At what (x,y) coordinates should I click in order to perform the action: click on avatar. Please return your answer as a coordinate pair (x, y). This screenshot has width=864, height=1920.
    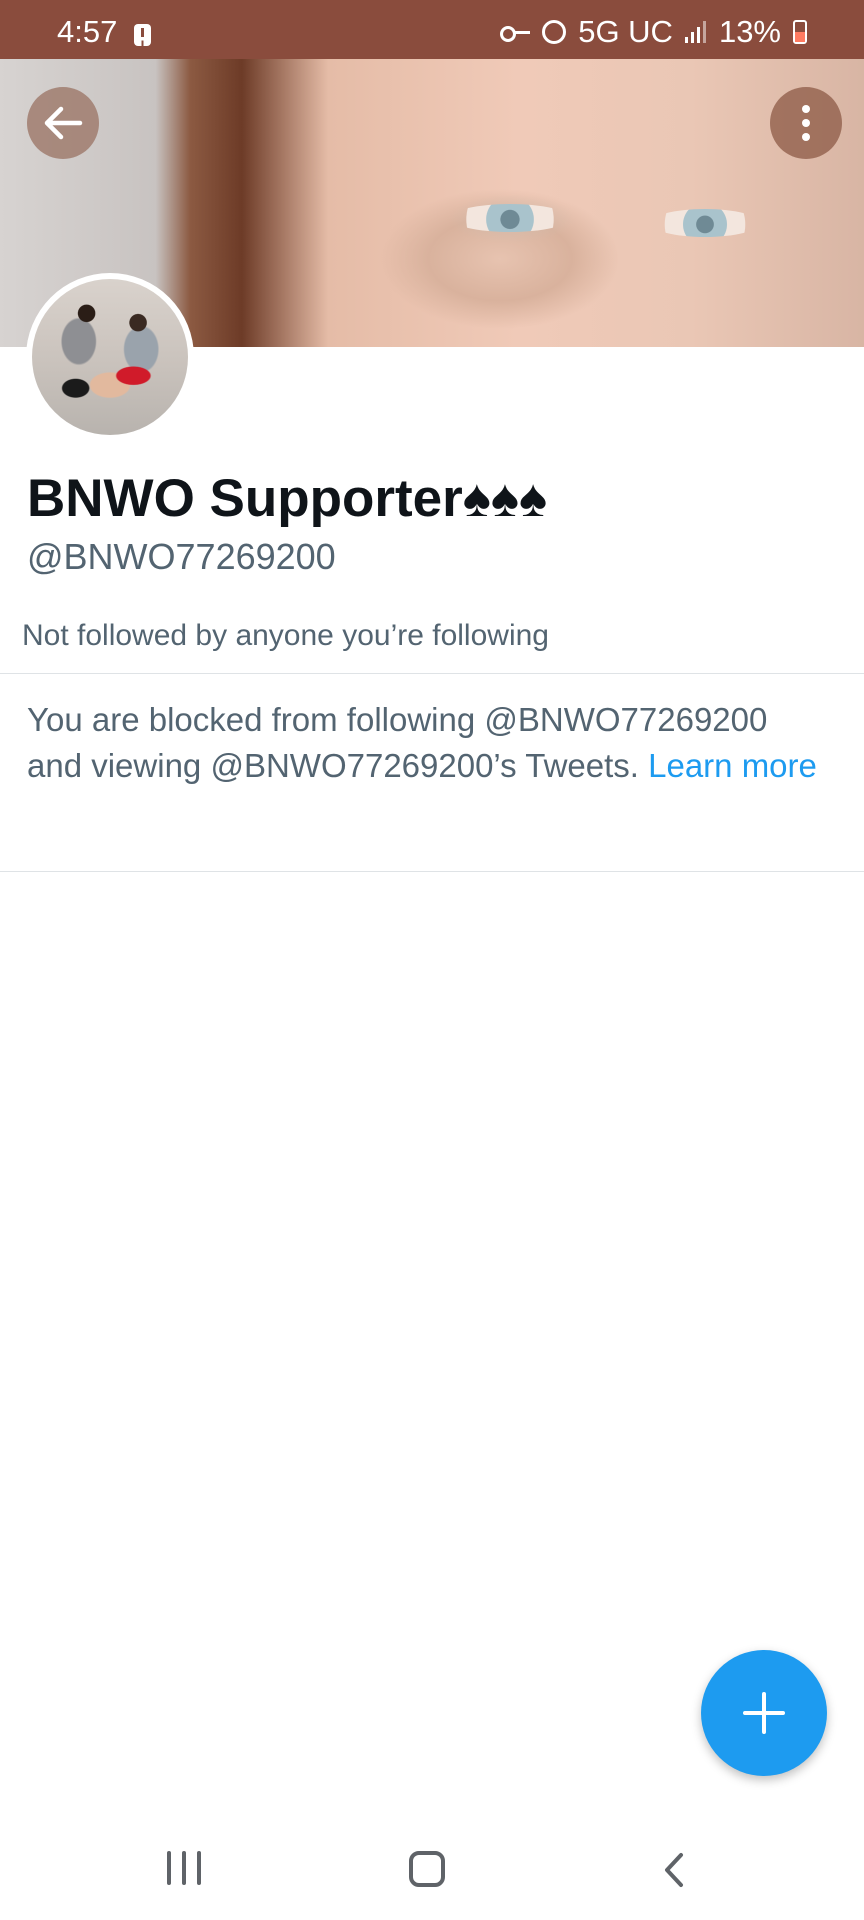
    Looking at the image, I should click on (110, 357).